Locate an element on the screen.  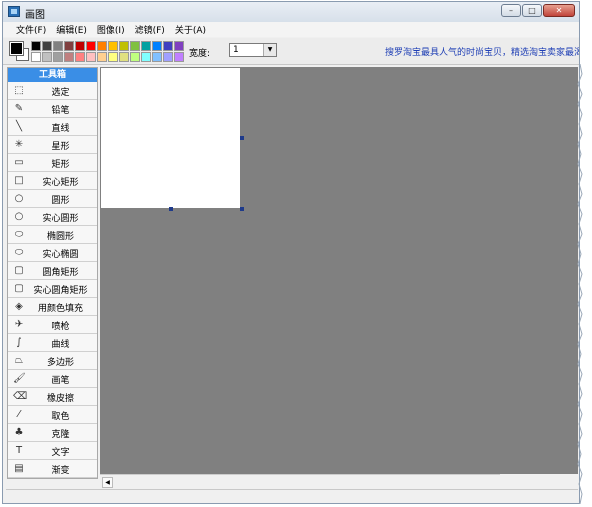
tool-item: ⁄ 取色 is located at coordinates (52, 415).